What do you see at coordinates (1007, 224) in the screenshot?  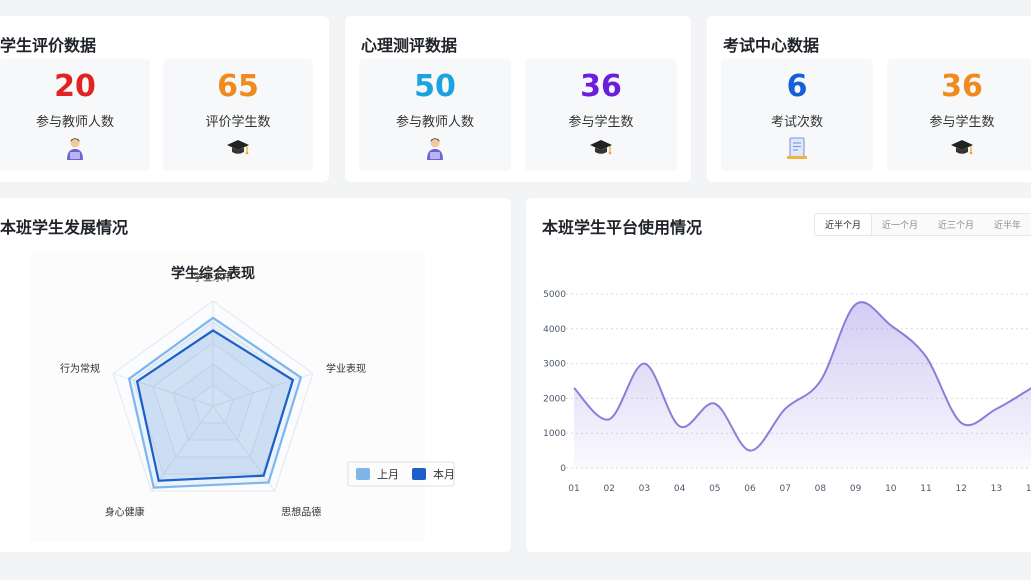 I see `usage-tab-3: 近半年` at bounding box center [1007, 224].